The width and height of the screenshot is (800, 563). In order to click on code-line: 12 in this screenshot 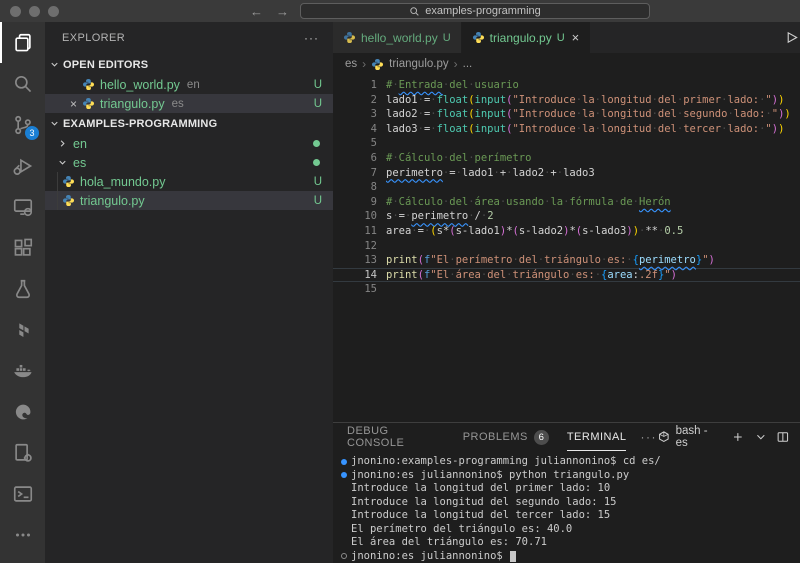, I will do `click(566, 246)`.